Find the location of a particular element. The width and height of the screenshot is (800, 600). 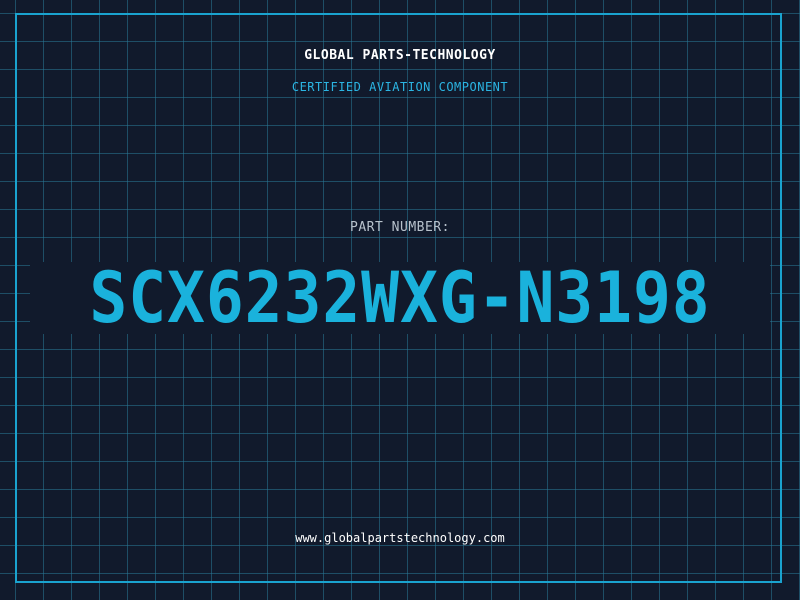

website-url: www.globalpartstechnology.com is located at coordinates (400, 538).